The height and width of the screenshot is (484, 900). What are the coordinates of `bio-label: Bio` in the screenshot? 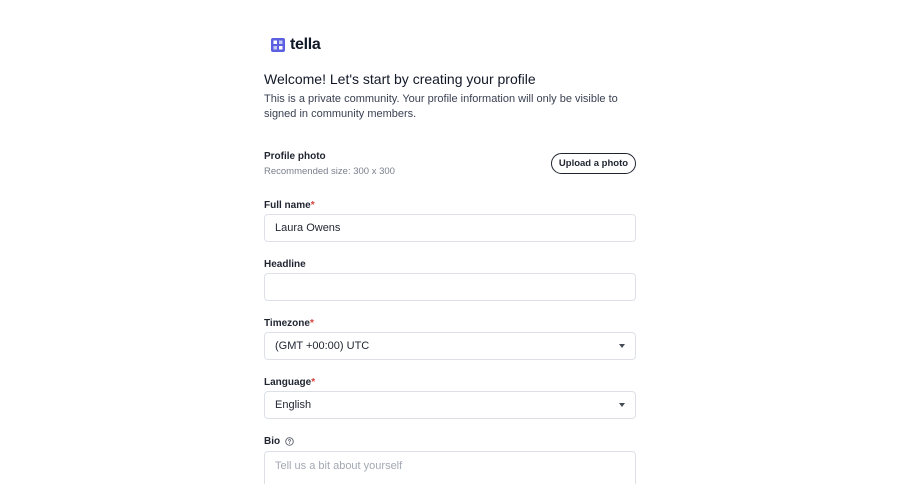 It's located at (279, 441).